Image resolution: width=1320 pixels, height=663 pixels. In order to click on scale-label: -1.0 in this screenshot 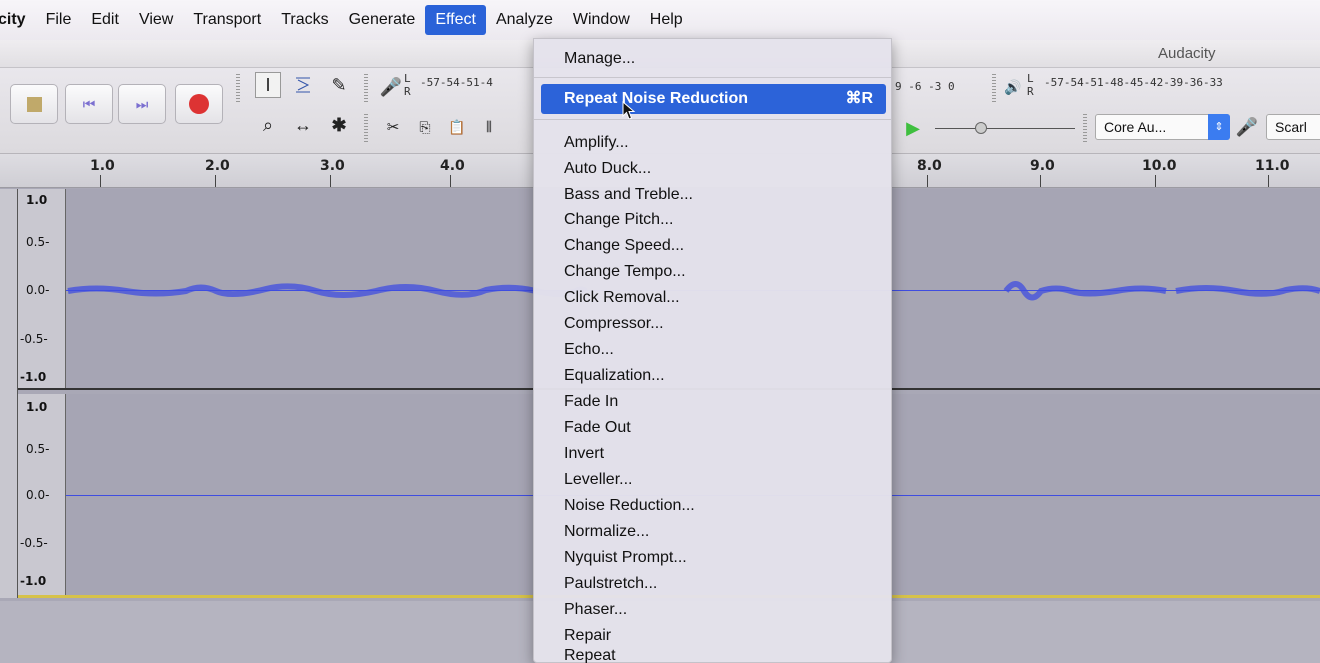, I will do `click(33, 377)`.